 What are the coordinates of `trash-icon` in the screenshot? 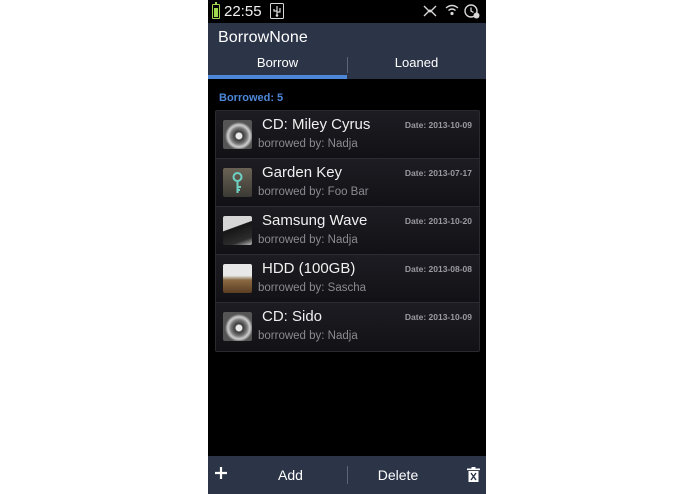 It's located at (473, 474).